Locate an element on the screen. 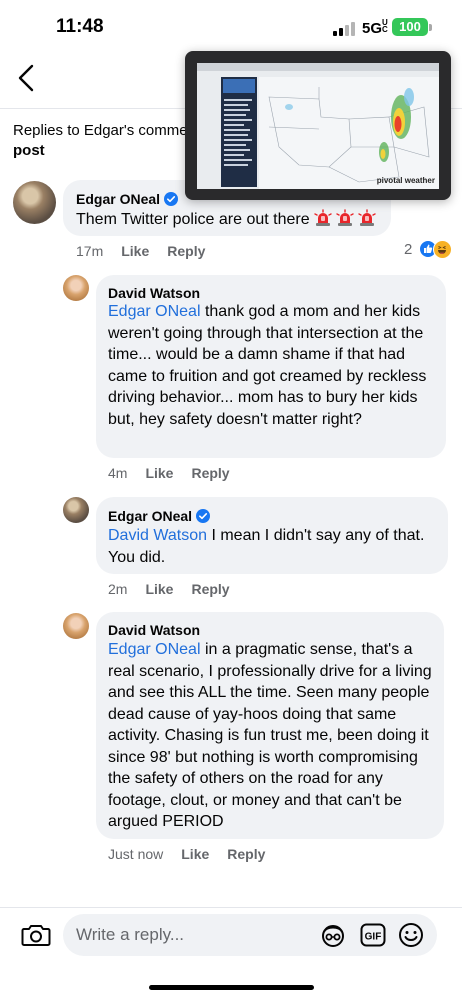 The height and width of the screenshot is (1000, 462). signal-icon is located at coordinates (345, 29).